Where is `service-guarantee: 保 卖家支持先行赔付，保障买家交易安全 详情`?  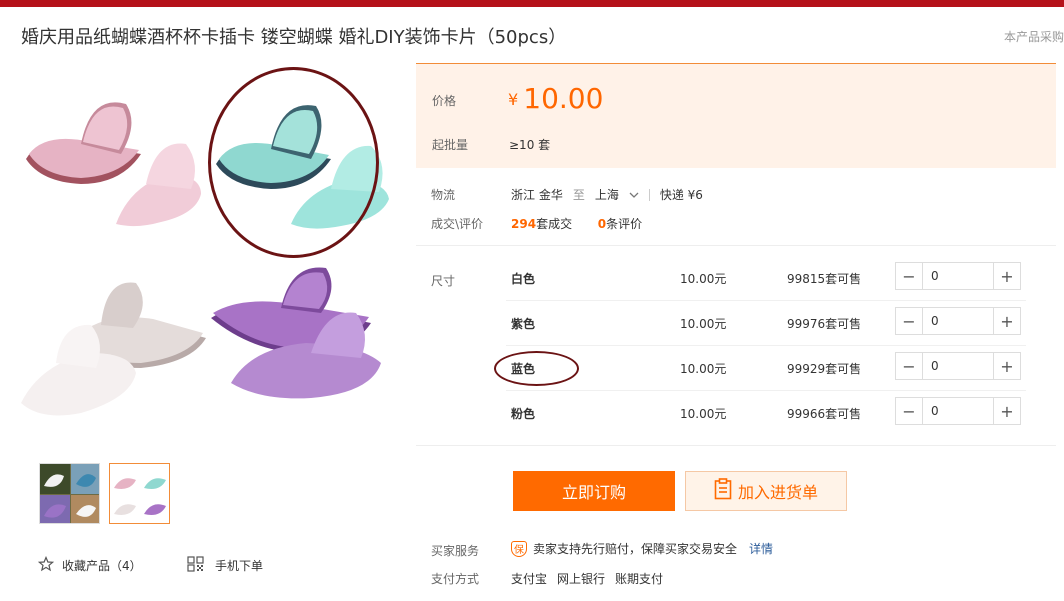
service-guarantee: 保 卖家支持先行赔付，保障买家交易安全 详情 is located at coordinates (642, 548).